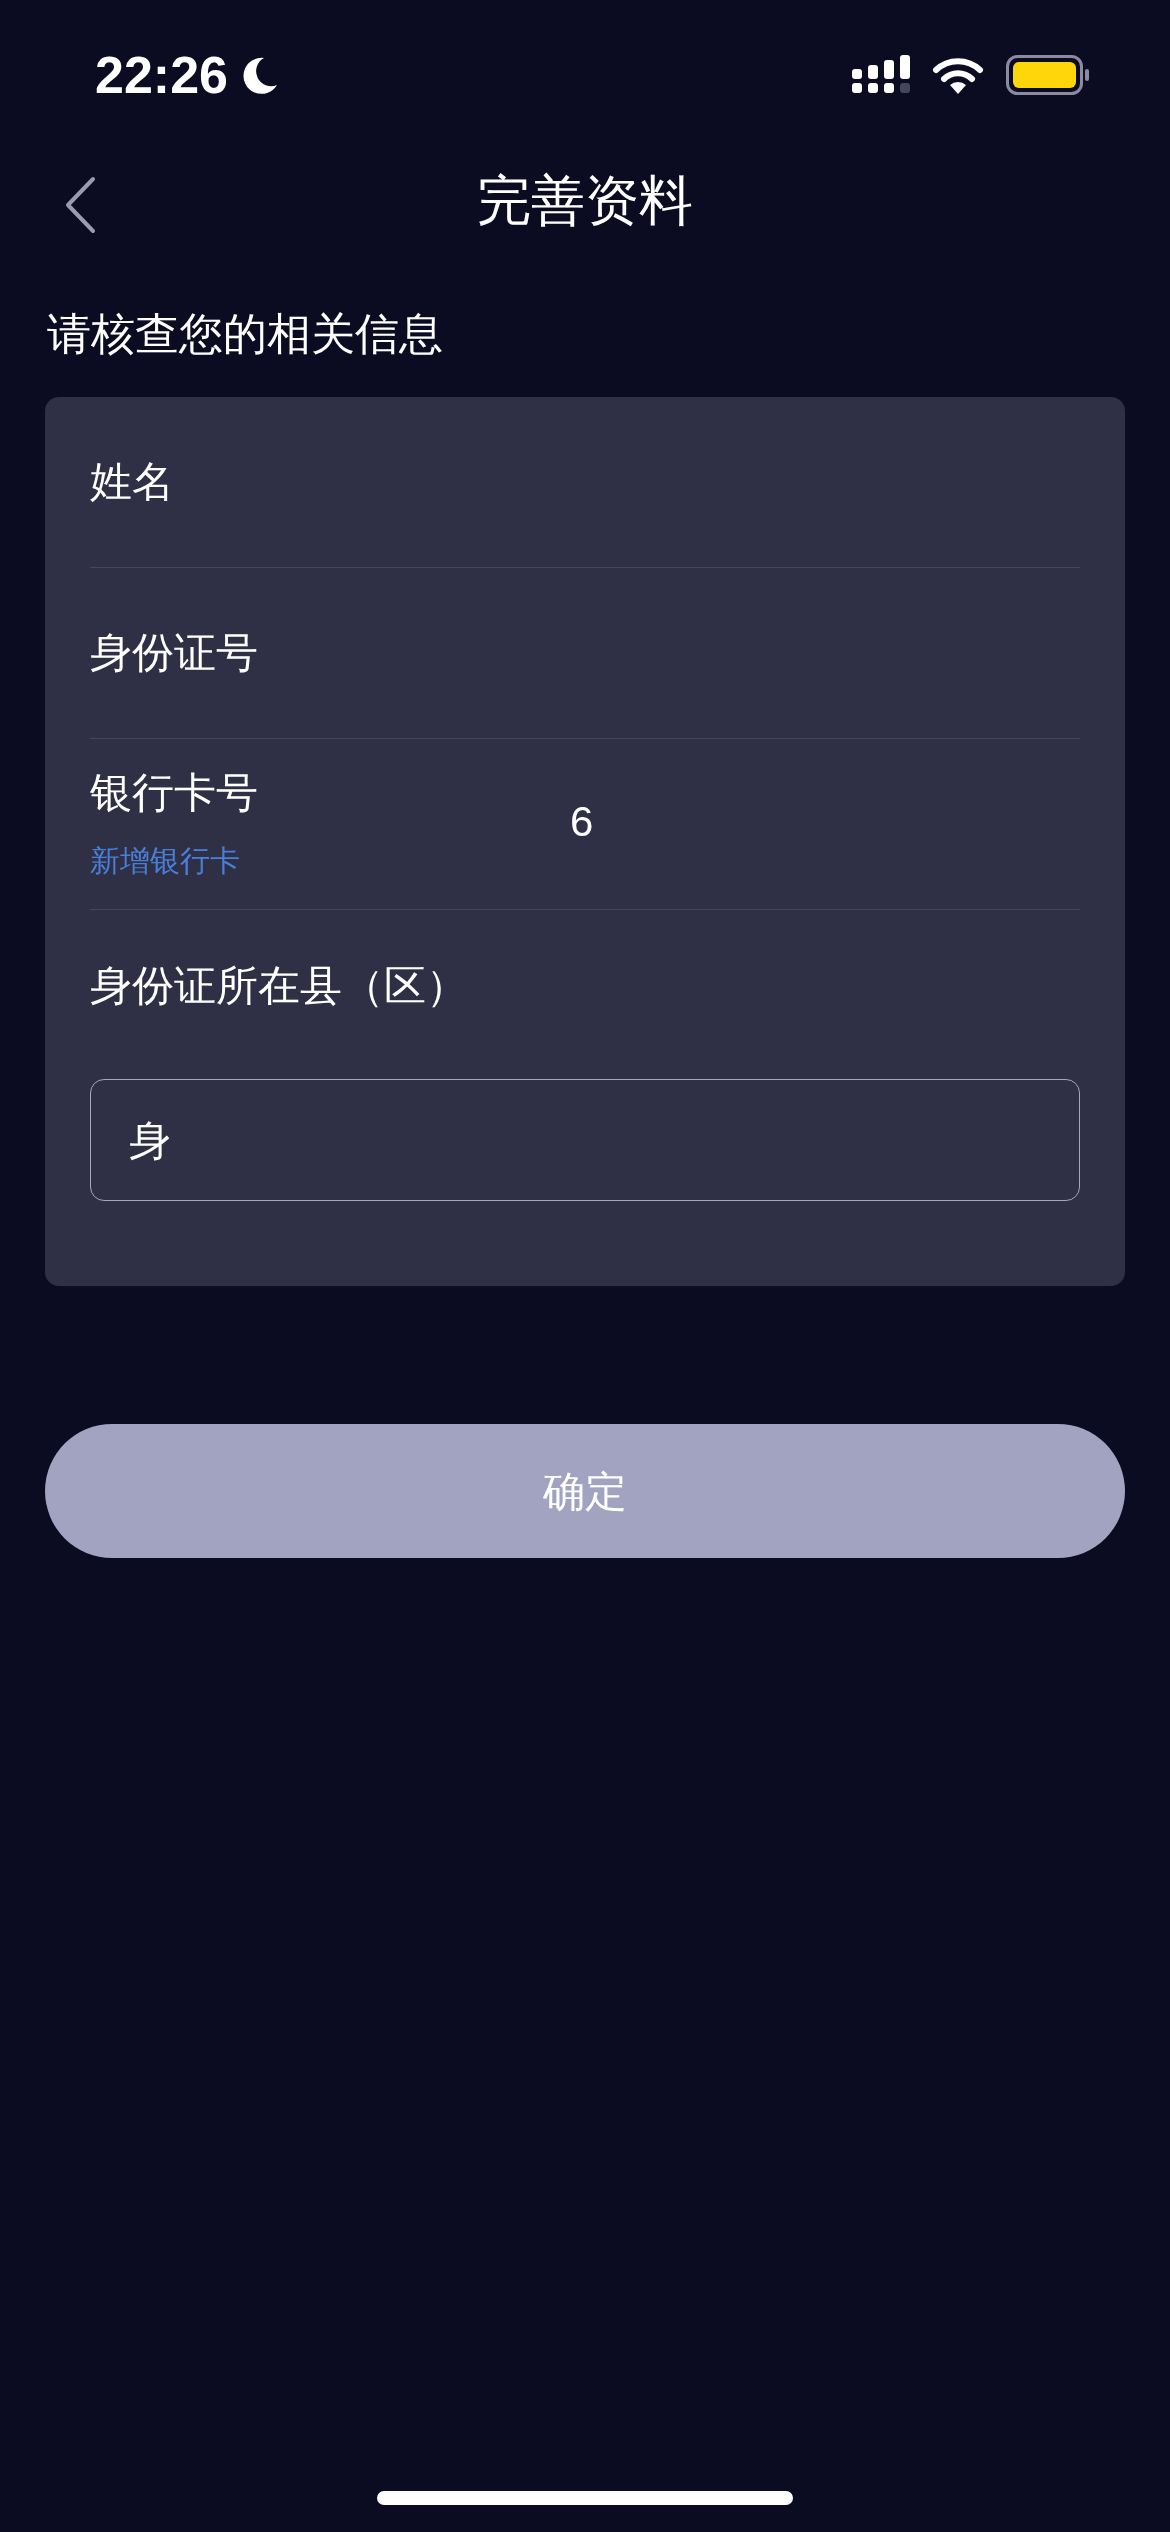  Describe the element at coordinates (1048, 75) in the screenshot. I see `battery-icon` at that location.